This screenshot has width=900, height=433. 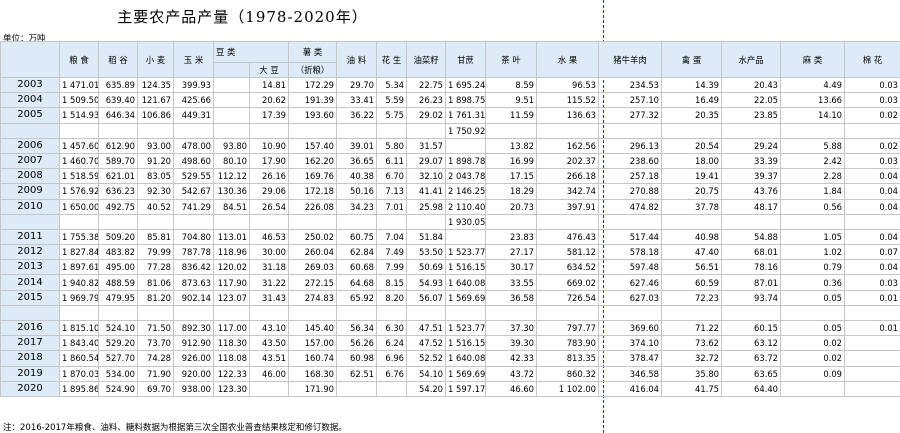 What do you see at coordinates (692, 267) in the screenshot?
I see `value-cell: 56.51` at bounding box center [692, 267].